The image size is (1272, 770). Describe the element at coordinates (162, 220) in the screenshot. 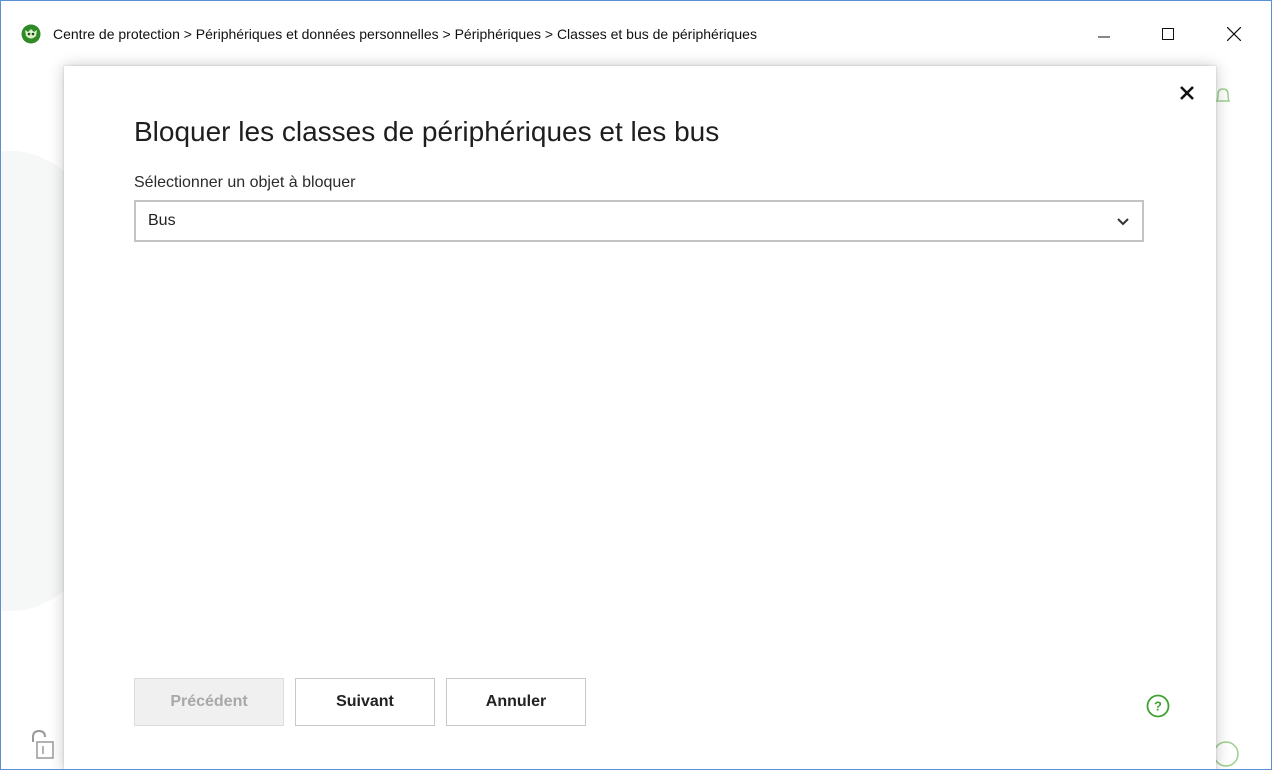

I see `select-value: Bus` at that location.